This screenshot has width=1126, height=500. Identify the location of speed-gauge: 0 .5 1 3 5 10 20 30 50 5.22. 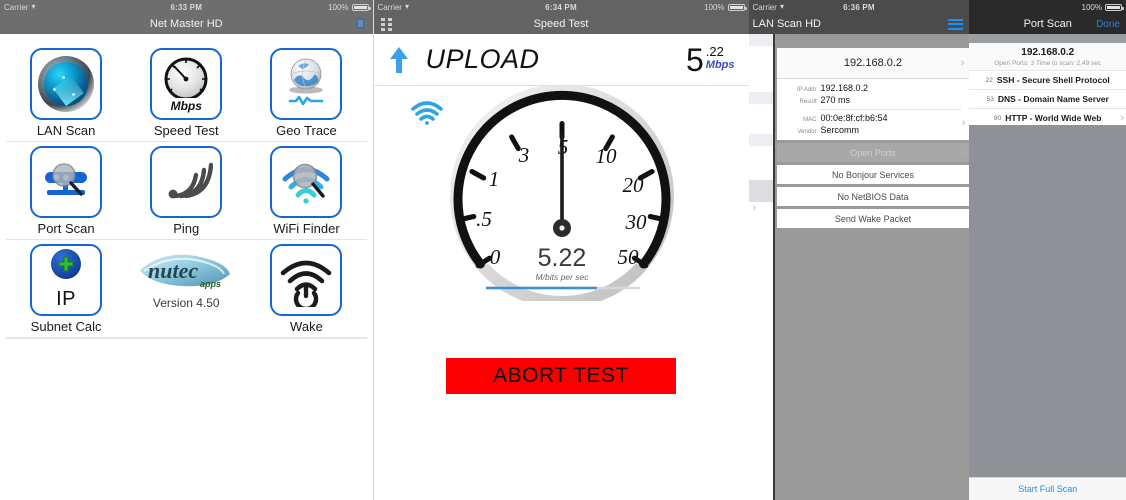
(562, 196).